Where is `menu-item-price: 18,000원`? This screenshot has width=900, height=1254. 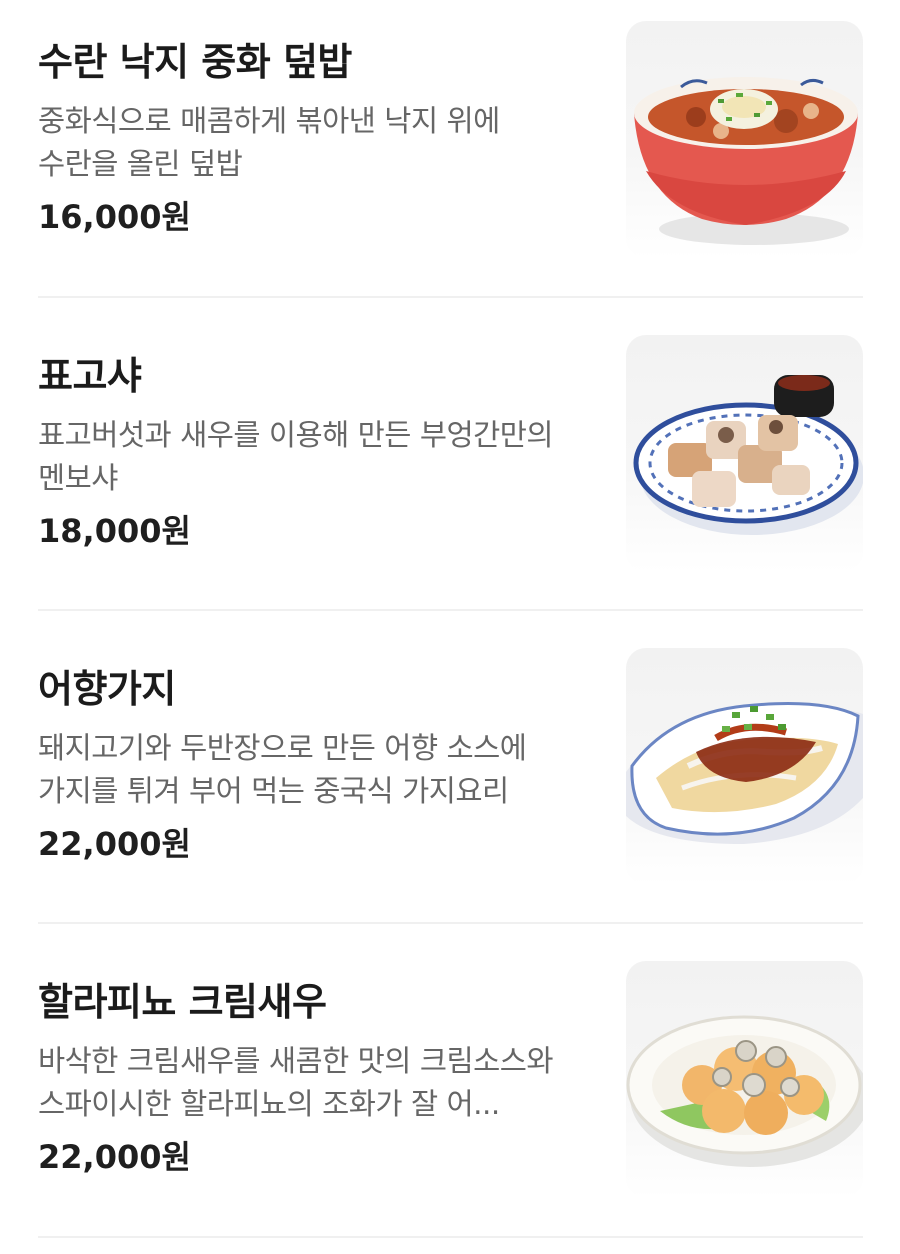 menu-item-price: 18,000원 is located at coordinates (114, 531).